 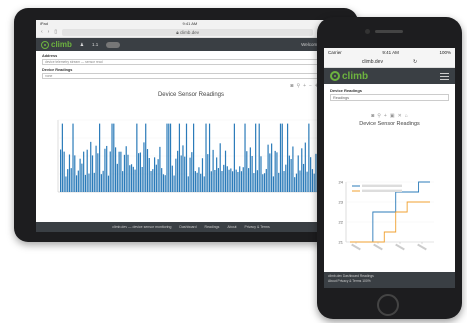 I want to click on phone-zoom-icon: ⚲, so click(x=379, y=116).